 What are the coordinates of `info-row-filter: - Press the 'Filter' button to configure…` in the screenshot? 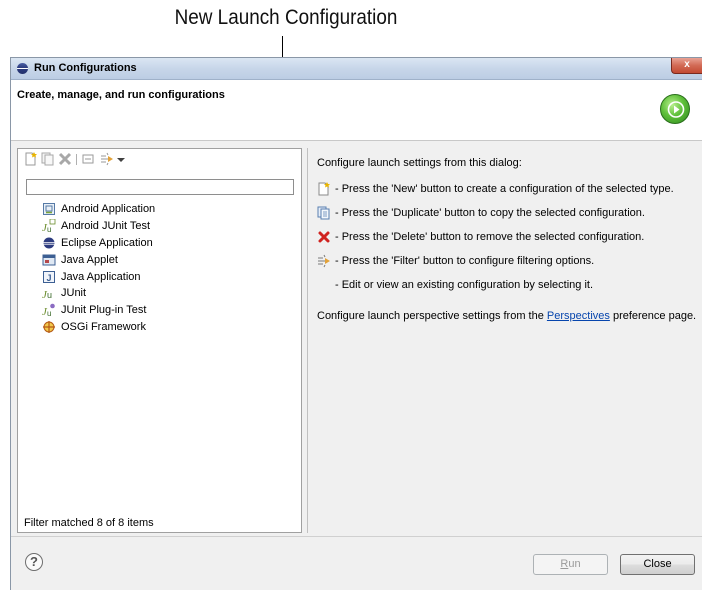 It's located at (455, 261).